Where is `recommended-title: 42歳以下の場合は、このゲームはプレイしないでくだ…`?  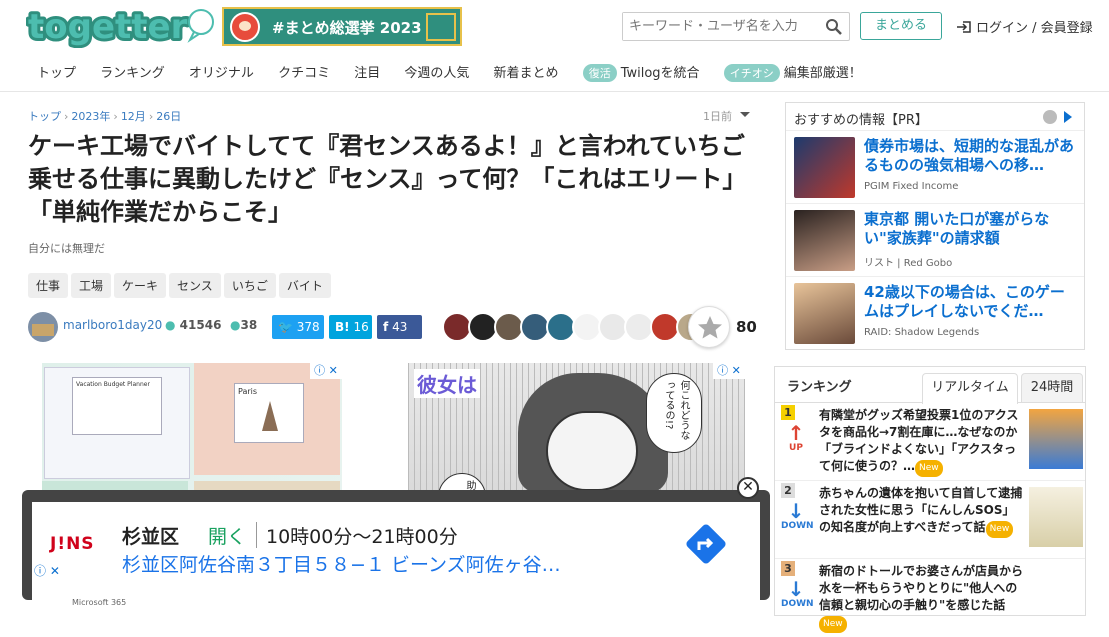 recommended-title: 42歳以下の場合は、このゲームはプレイしないでくだ… is located at coordinates (964, 301).